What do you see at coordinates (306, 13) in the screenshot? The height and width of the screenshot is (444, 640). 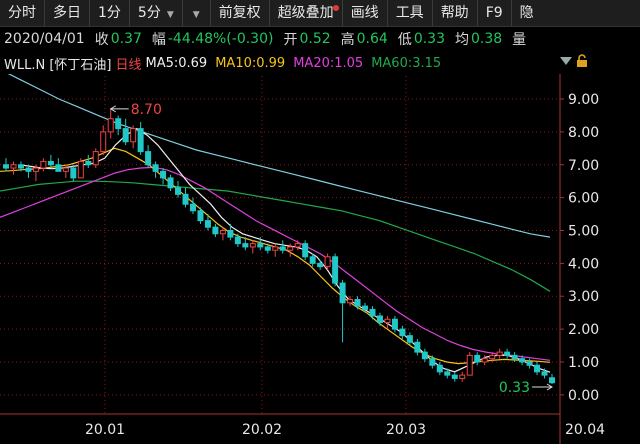 I see `button-super-overlay: 超级叠加` at bounding box center [306, 13].